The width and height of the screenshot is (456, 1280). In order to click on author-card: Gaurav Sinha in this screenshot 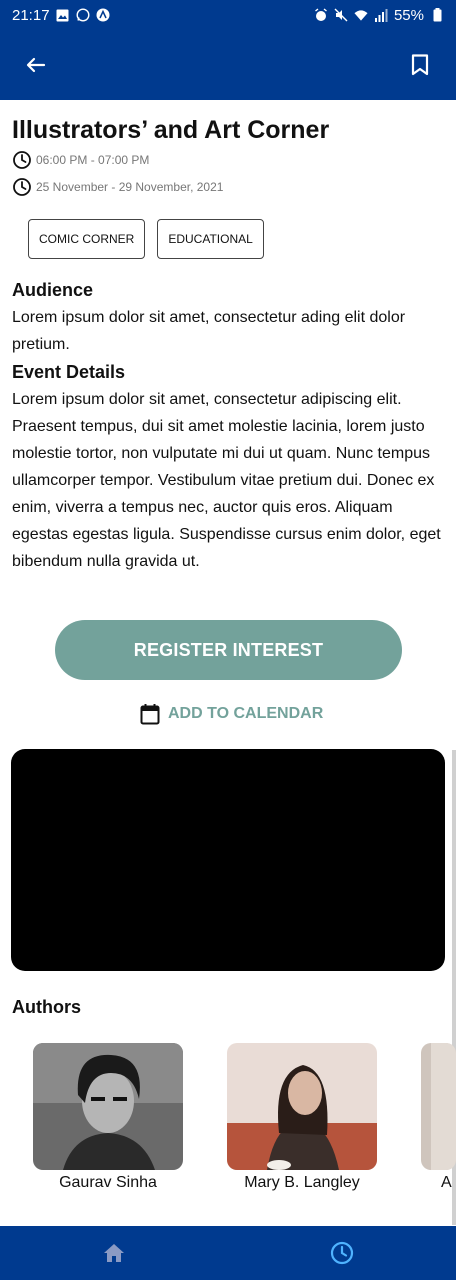, I will do `click(108, 1117)`.